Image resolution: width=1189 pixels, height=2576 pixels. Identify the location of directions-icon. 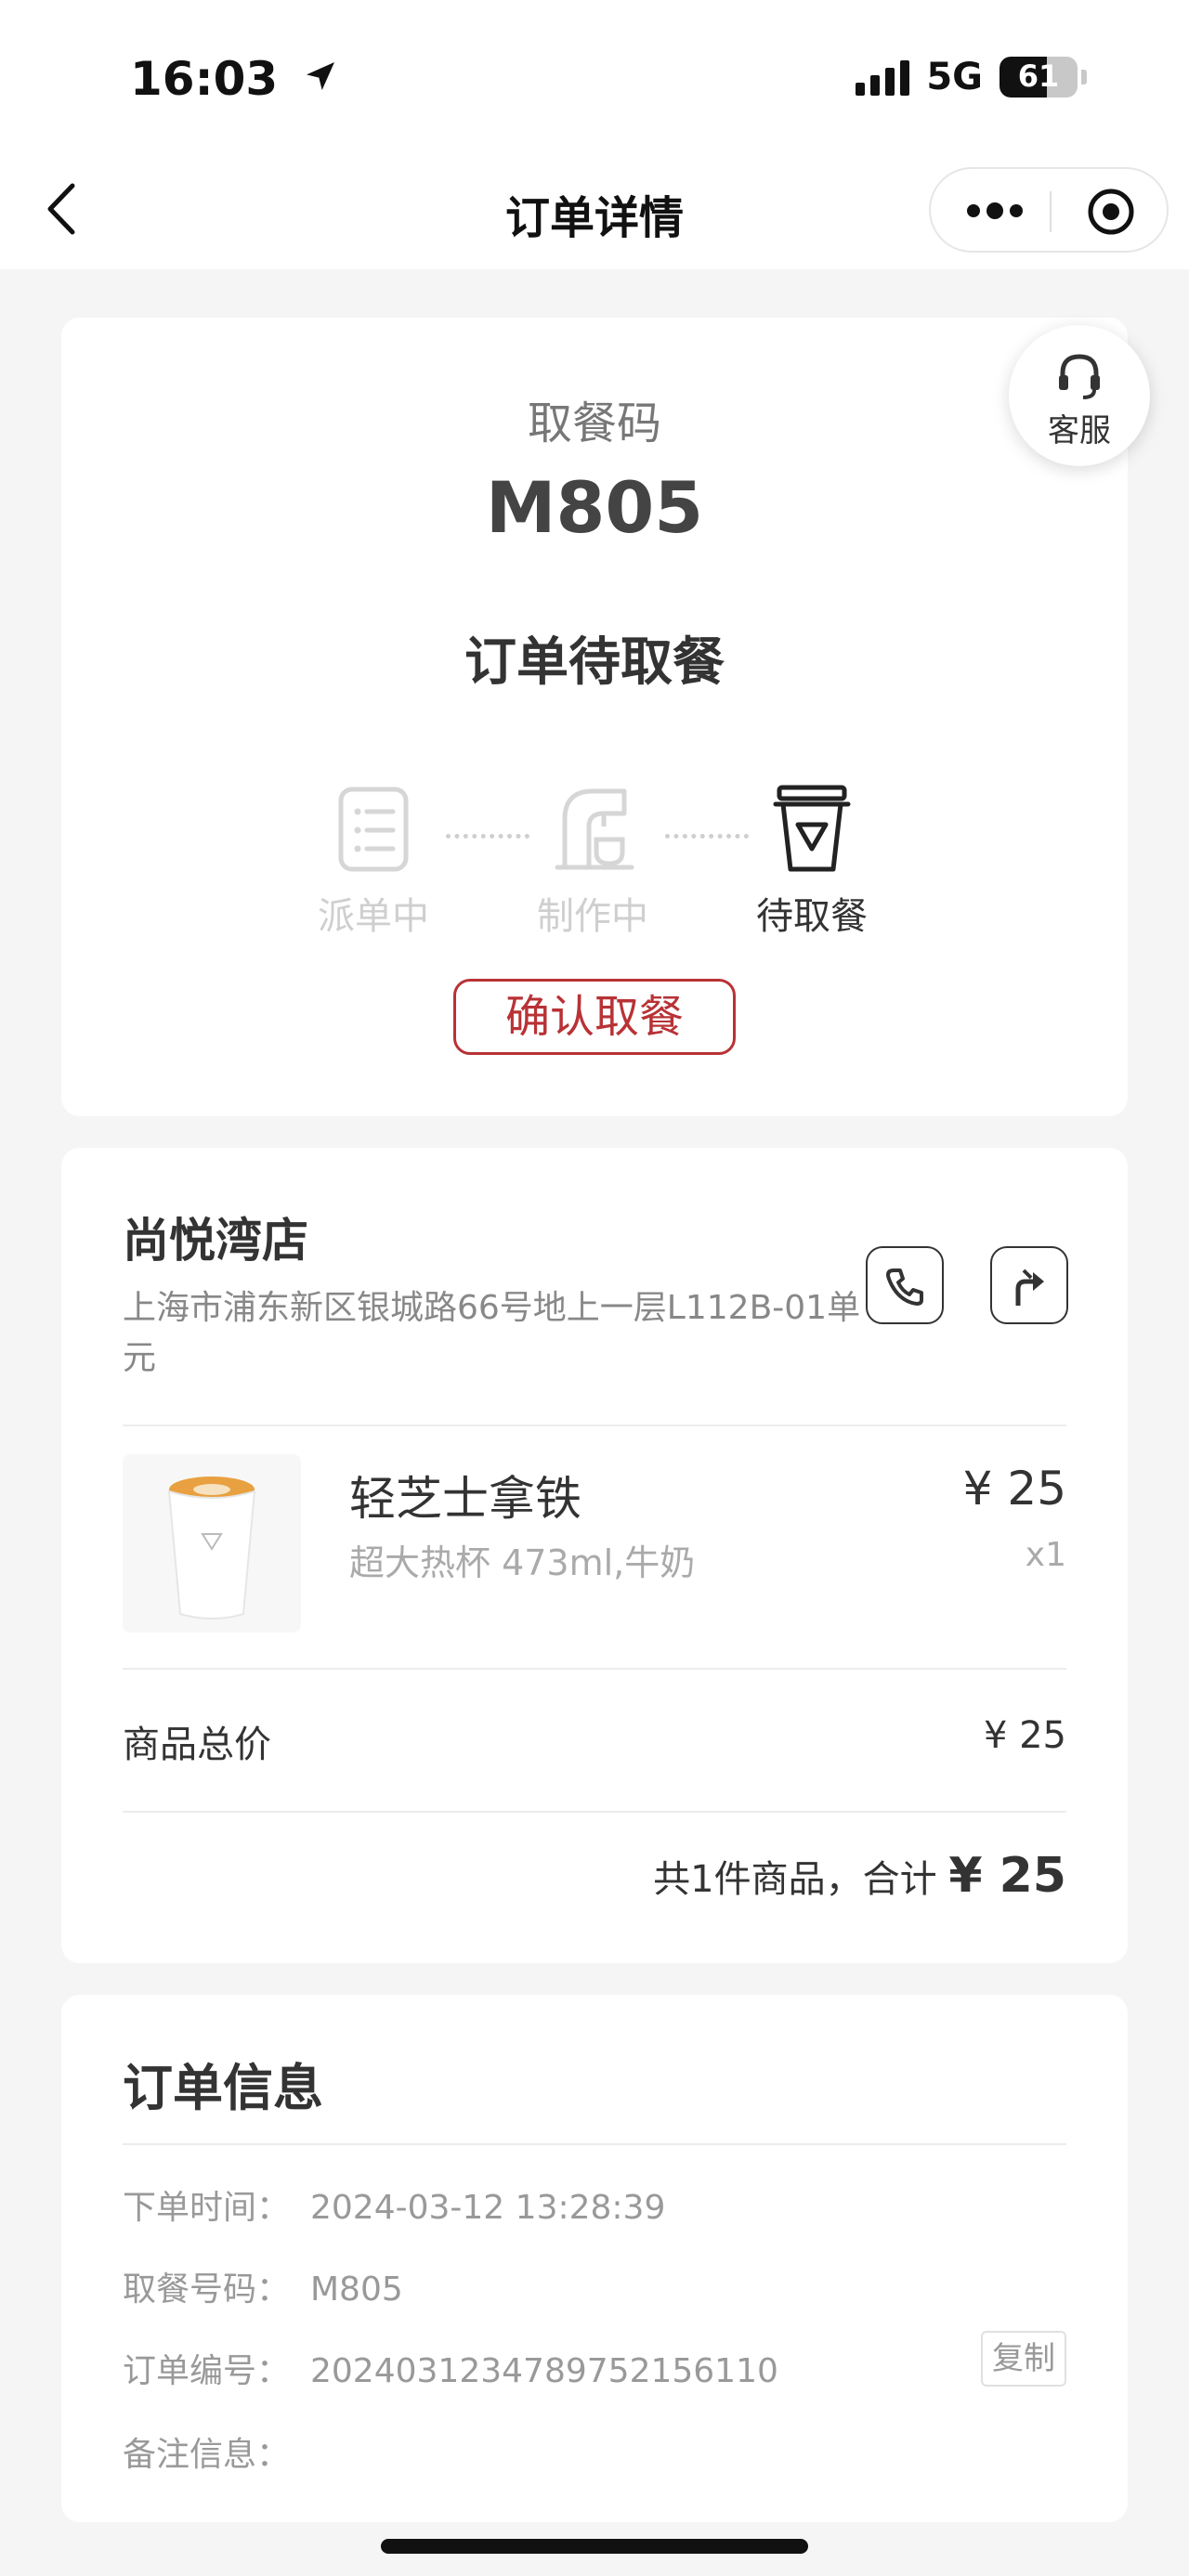
(1029, 1287).